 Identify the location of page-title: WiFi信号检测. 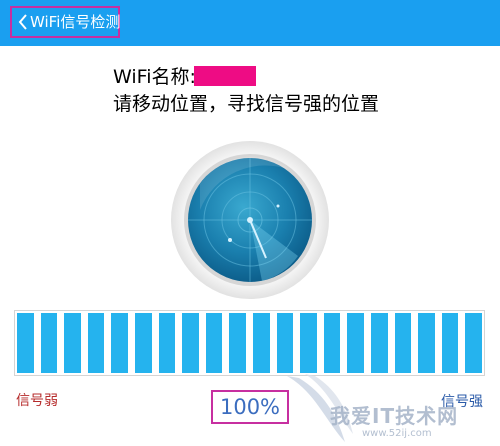
(75, 22).